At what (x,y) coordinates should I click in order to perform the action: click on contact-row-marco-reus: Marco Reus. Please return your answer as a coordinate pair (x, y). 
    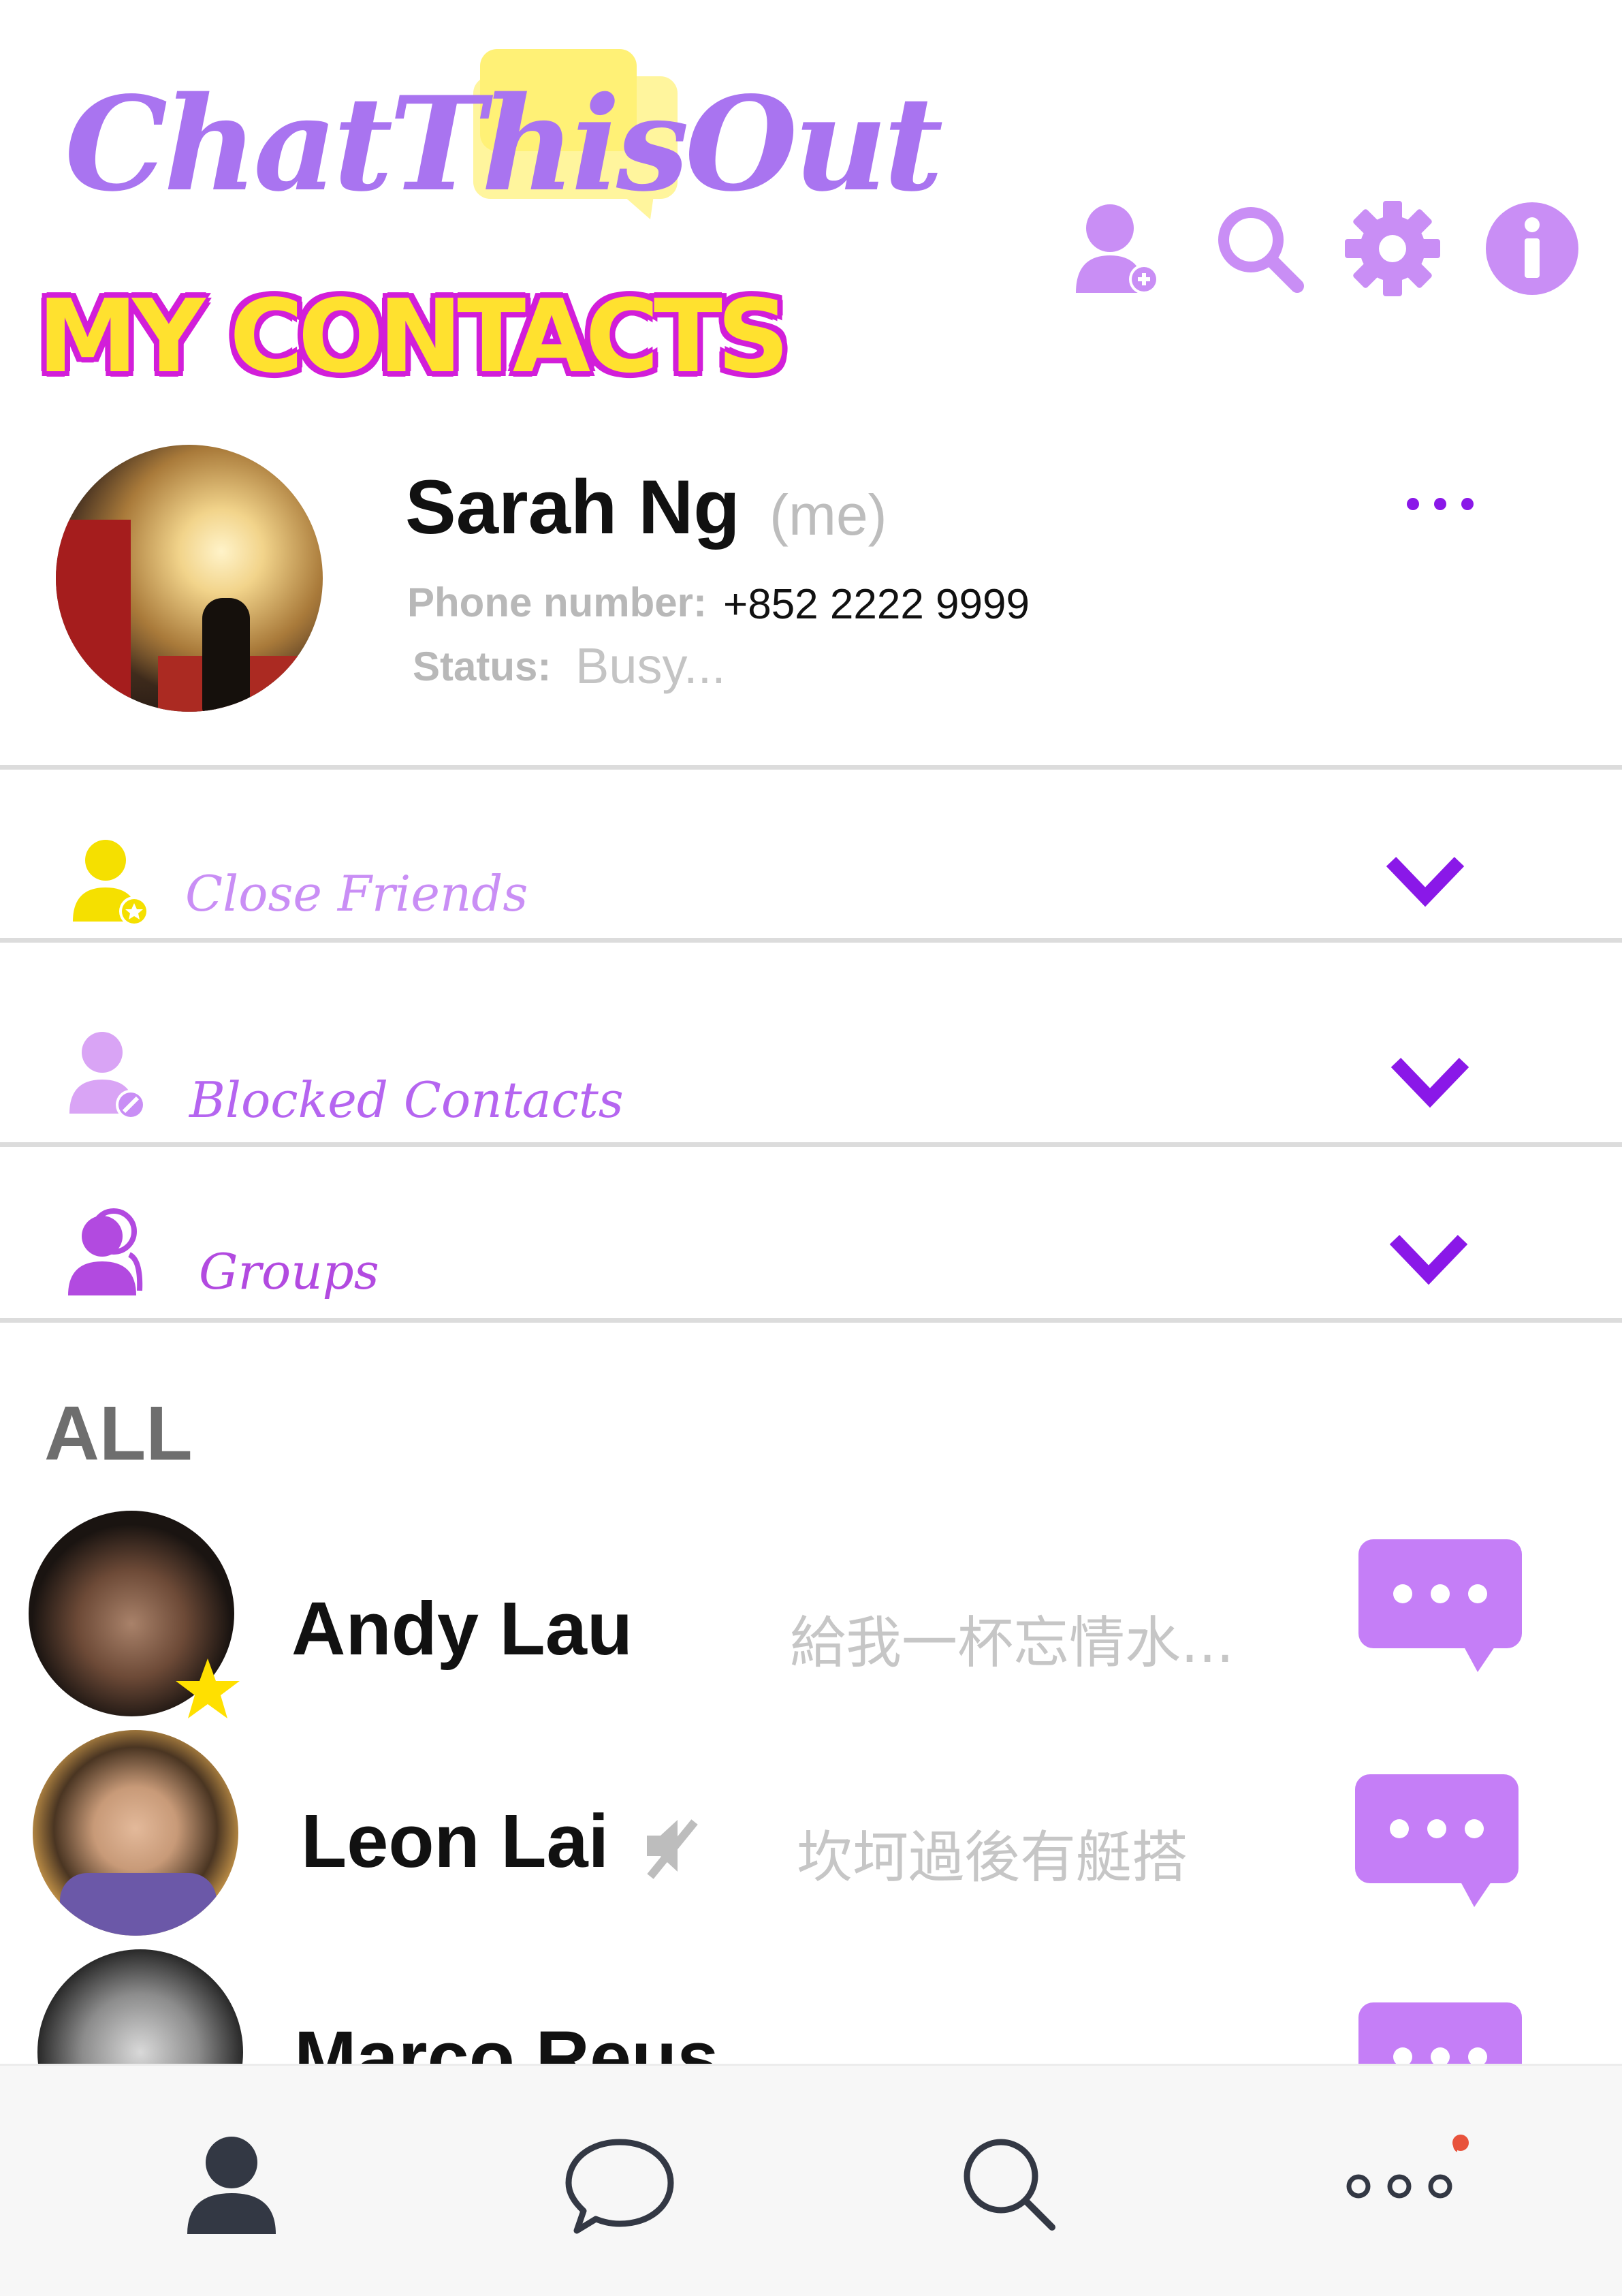
    Looking at the image, I should click on (811, 2006).